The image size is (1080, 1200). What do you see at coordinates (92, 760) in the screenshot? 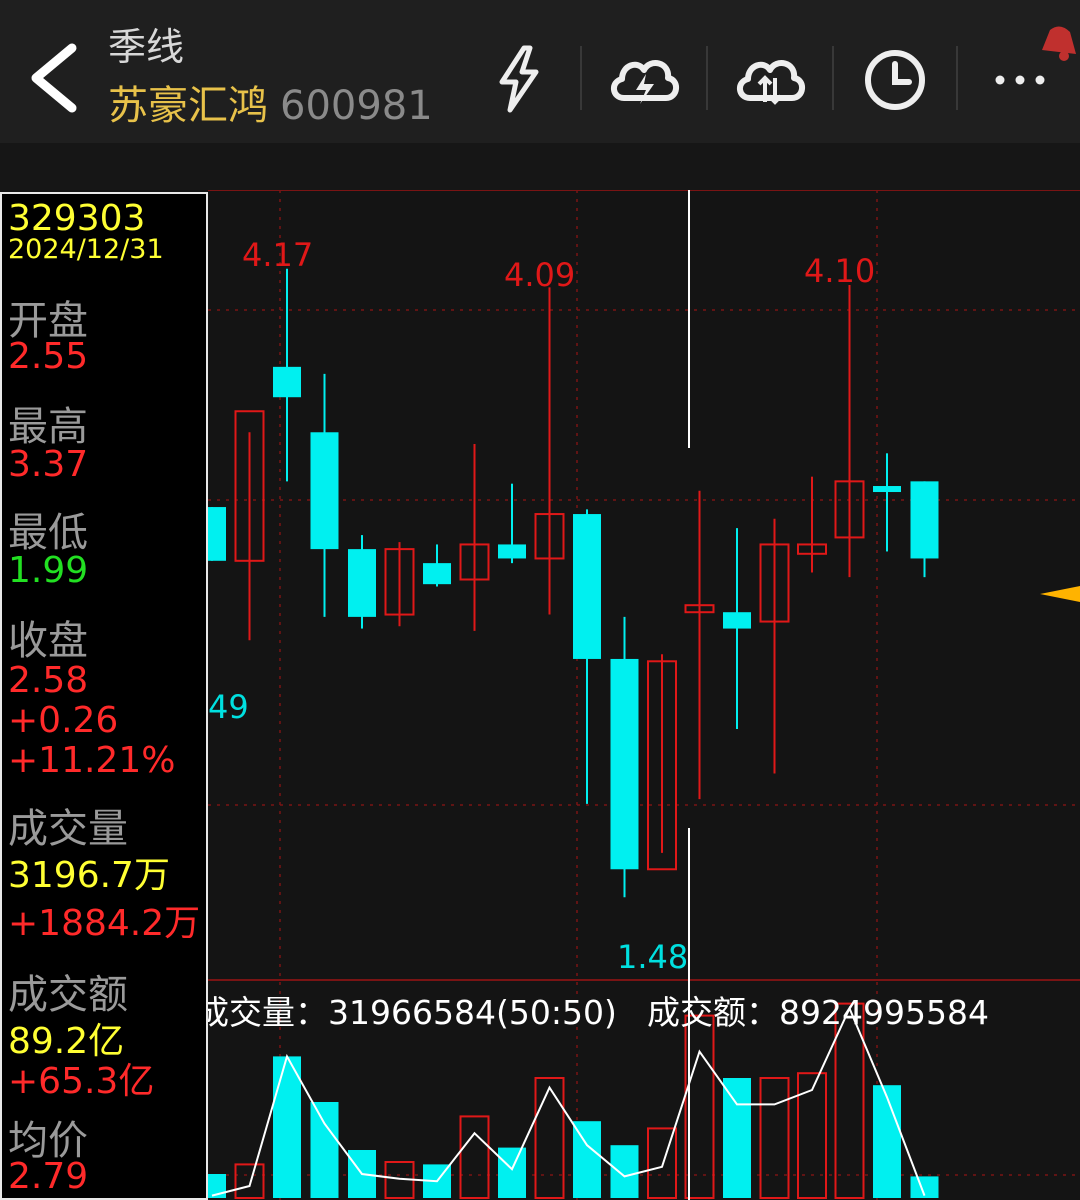
I see `change-percent: +11.21%` at bounding box center [92, 760].